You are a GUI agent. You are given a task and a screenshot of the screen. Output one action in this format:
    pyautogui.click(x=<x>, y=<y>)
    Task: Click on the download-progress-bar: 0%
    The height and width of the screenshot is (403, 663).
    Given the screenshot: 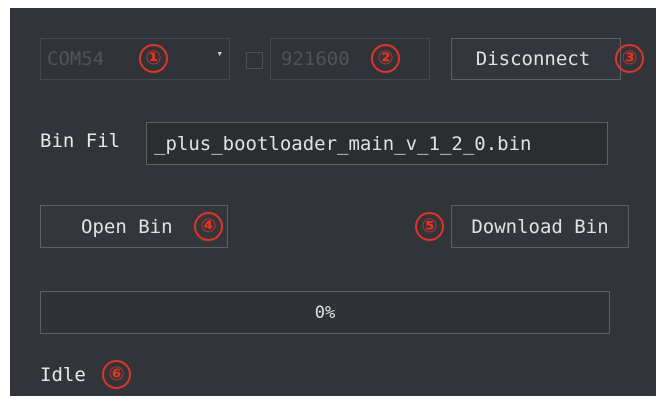 What is the action you would take?
    pyautogui.click(x=325, y=312)
    